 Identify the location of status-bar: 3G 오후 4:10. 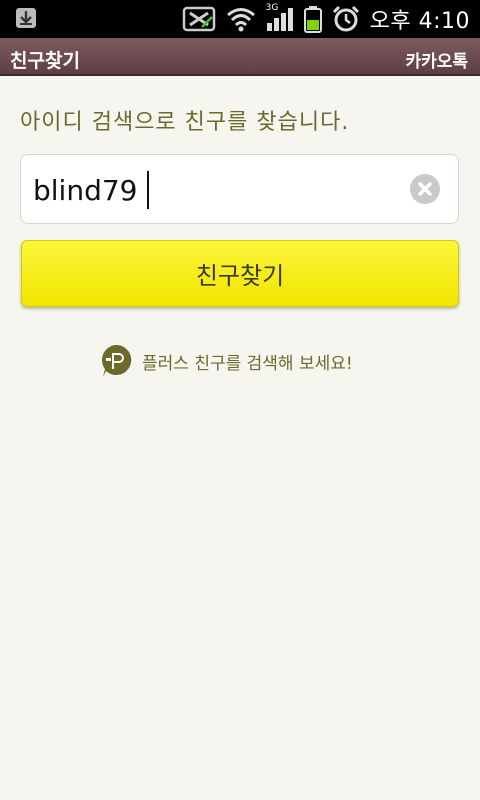
(240, 19).